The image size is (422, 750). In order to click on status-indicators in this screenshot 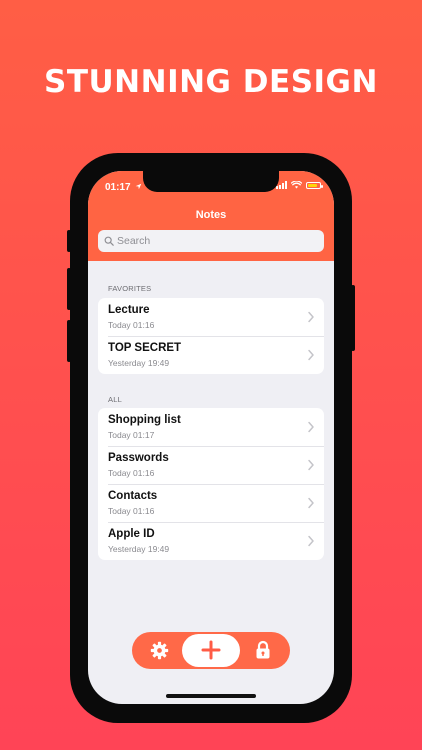, I will do `click(299, 185)`.